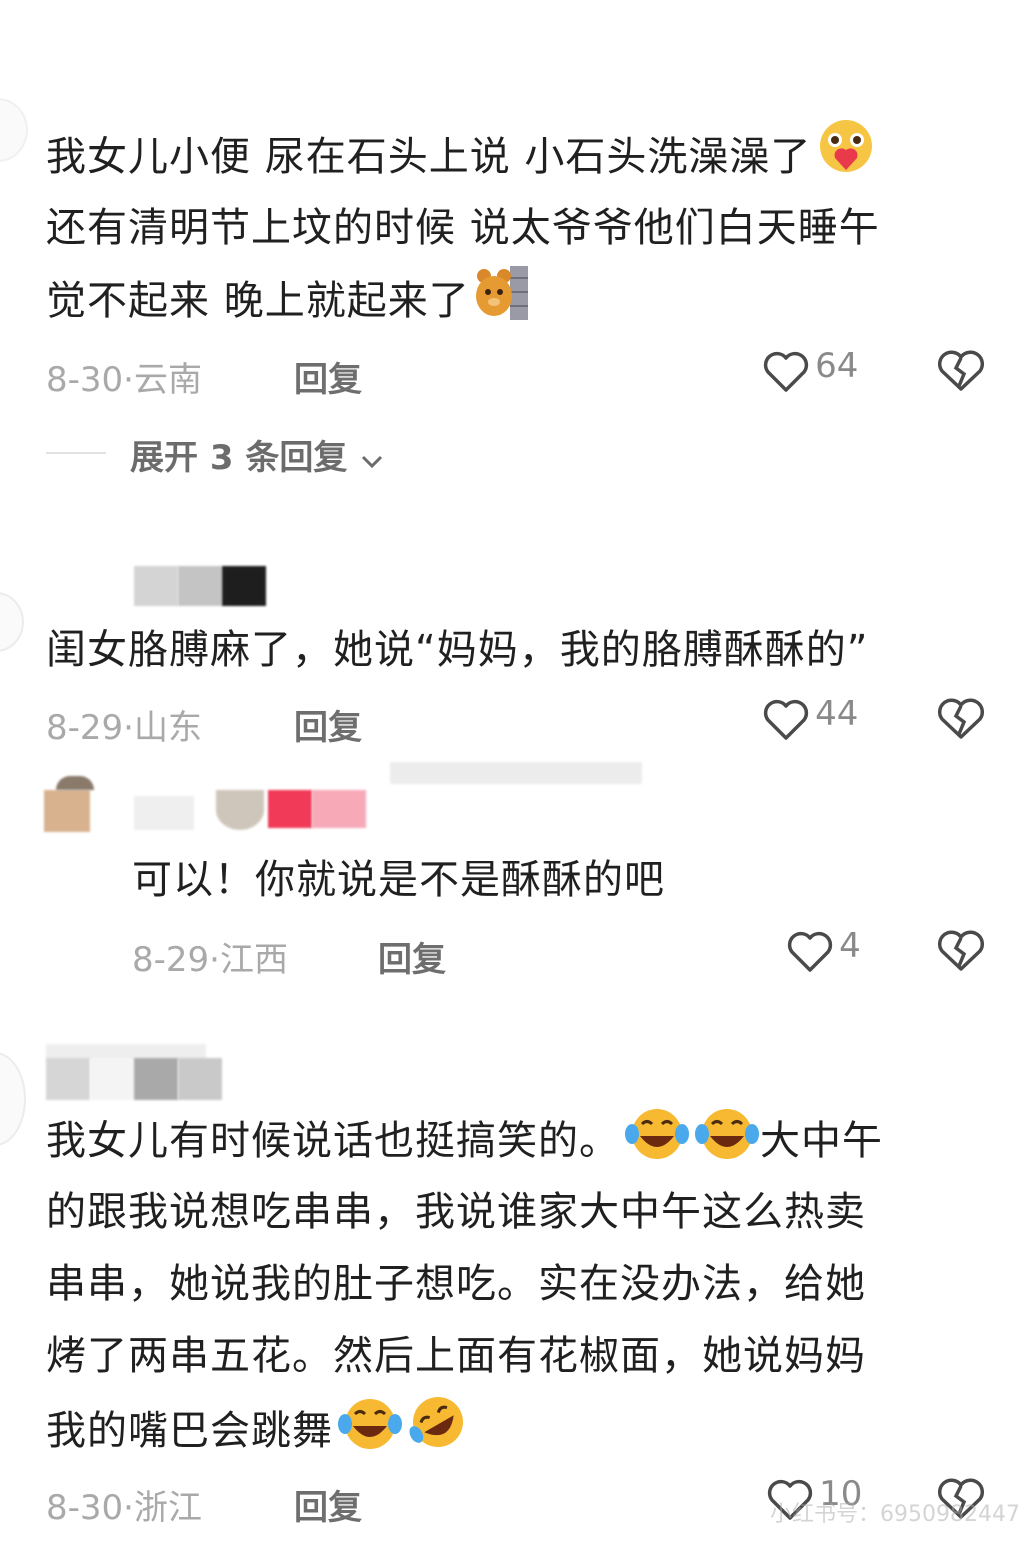 The image size is (1036, 1544). Describe the element at coordinates (75, 783) in the screenshot. I see `avatar-edge` at that location.